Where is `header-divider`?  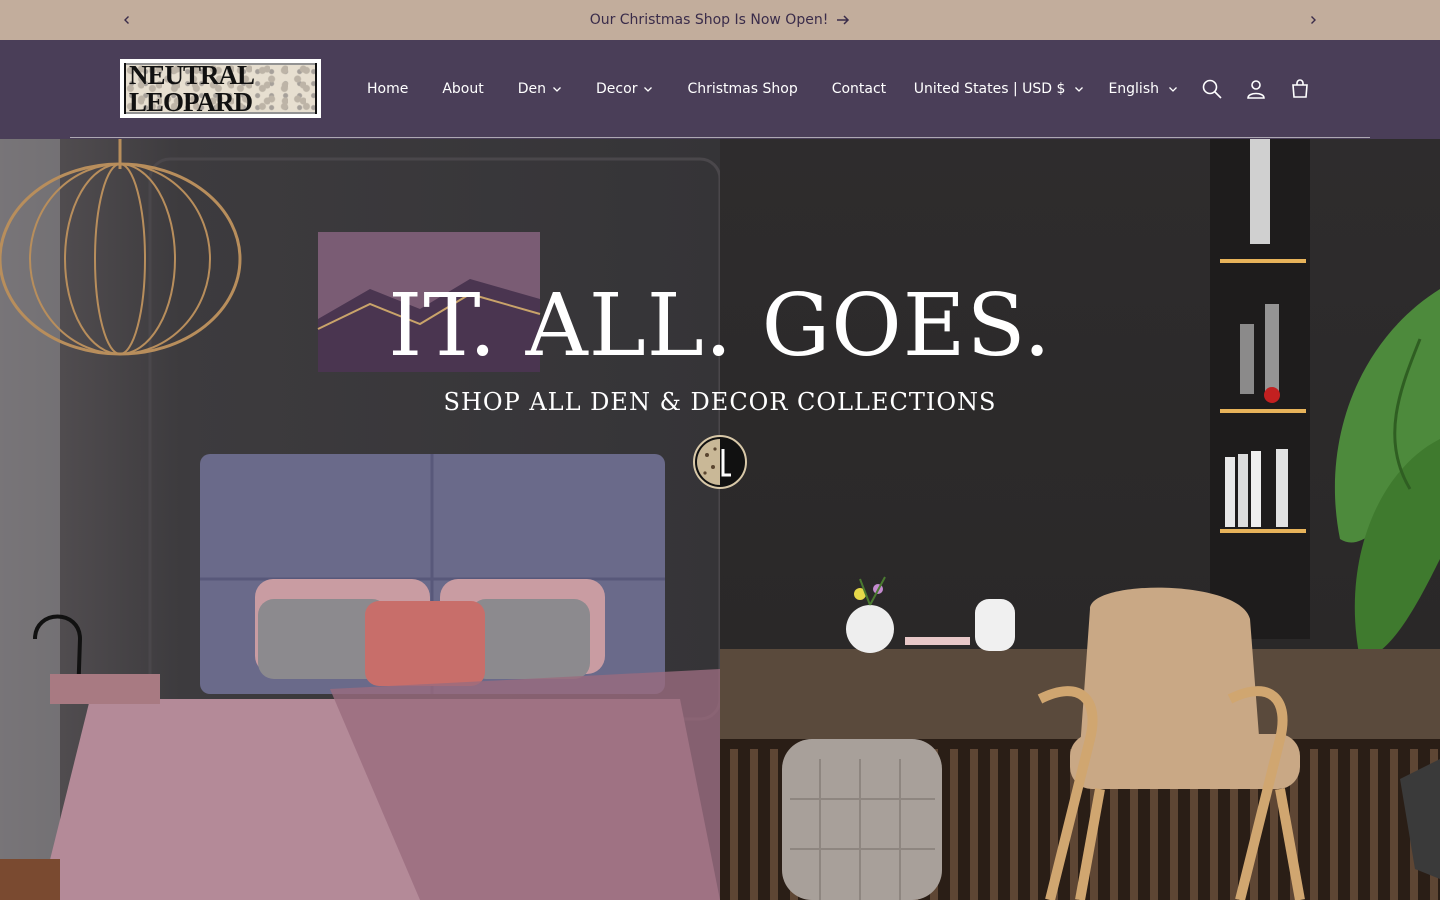 header-divider is located at coordinates (720, 137).